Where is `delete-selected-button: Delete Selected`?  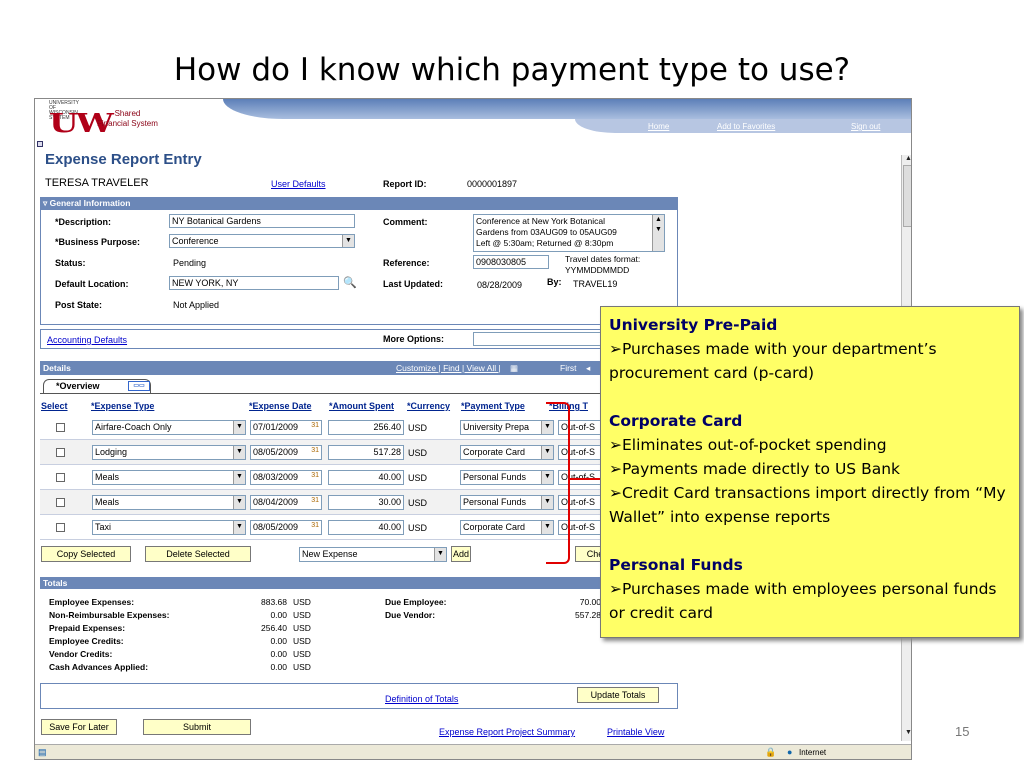 delete-selected-button: Delete Selected is located at coordinates (198, 554).